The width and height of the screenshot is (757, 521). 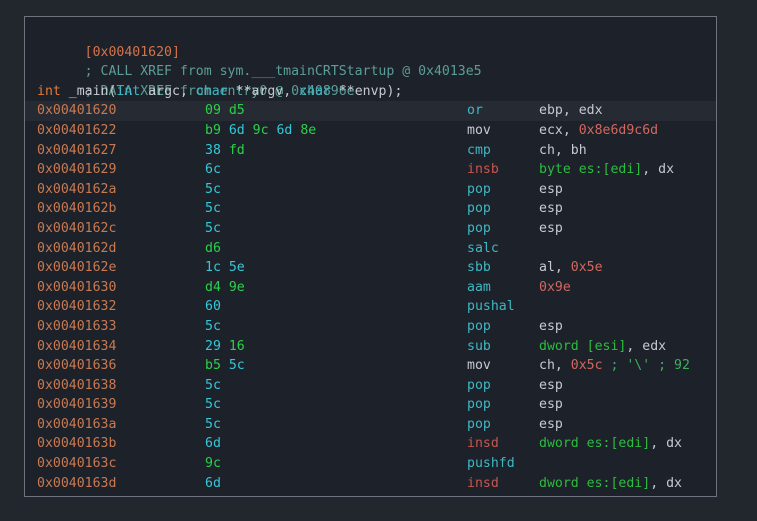 I want to click on operand-memory: [esi], so click(x=606, y=346).